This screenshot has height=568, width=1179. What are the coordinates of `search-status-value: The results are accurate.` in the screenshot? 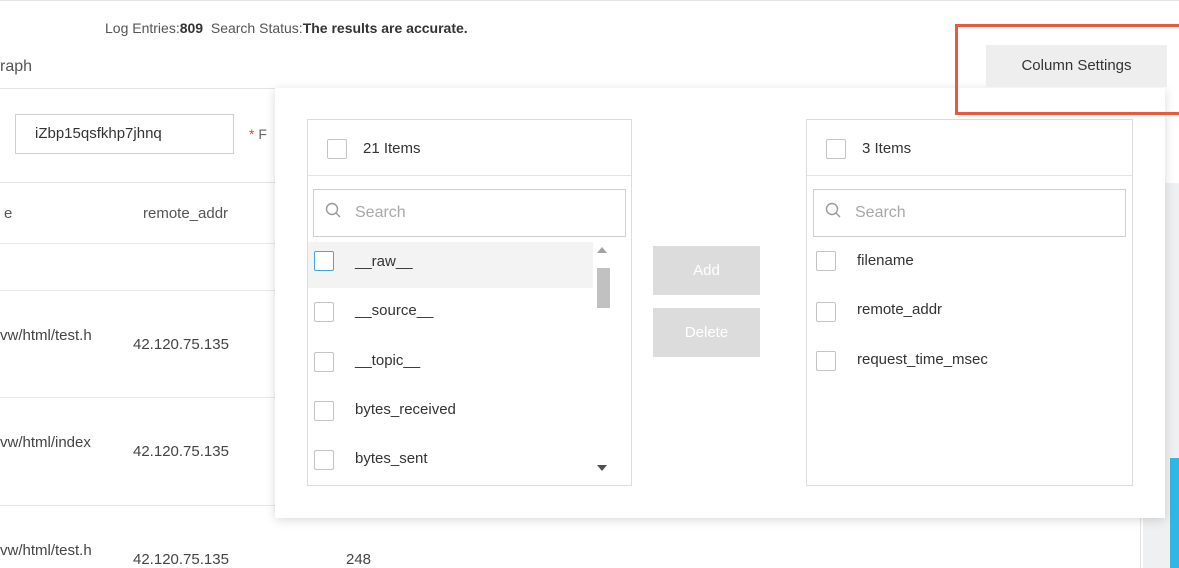 It's located at (385, 28).